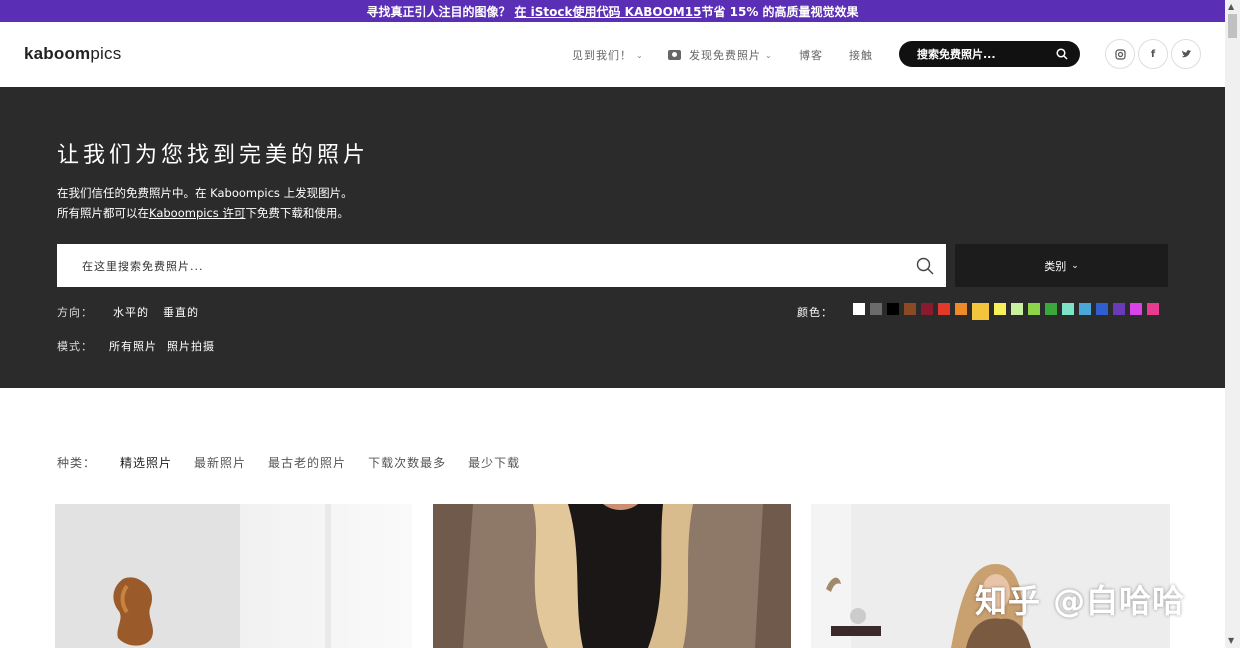 This screenshot has width=1240, height=648. What do you see at coordinates (1120, 54) in the screenshot?
I see `instagram-icon` at bounding box center [1120, 54].